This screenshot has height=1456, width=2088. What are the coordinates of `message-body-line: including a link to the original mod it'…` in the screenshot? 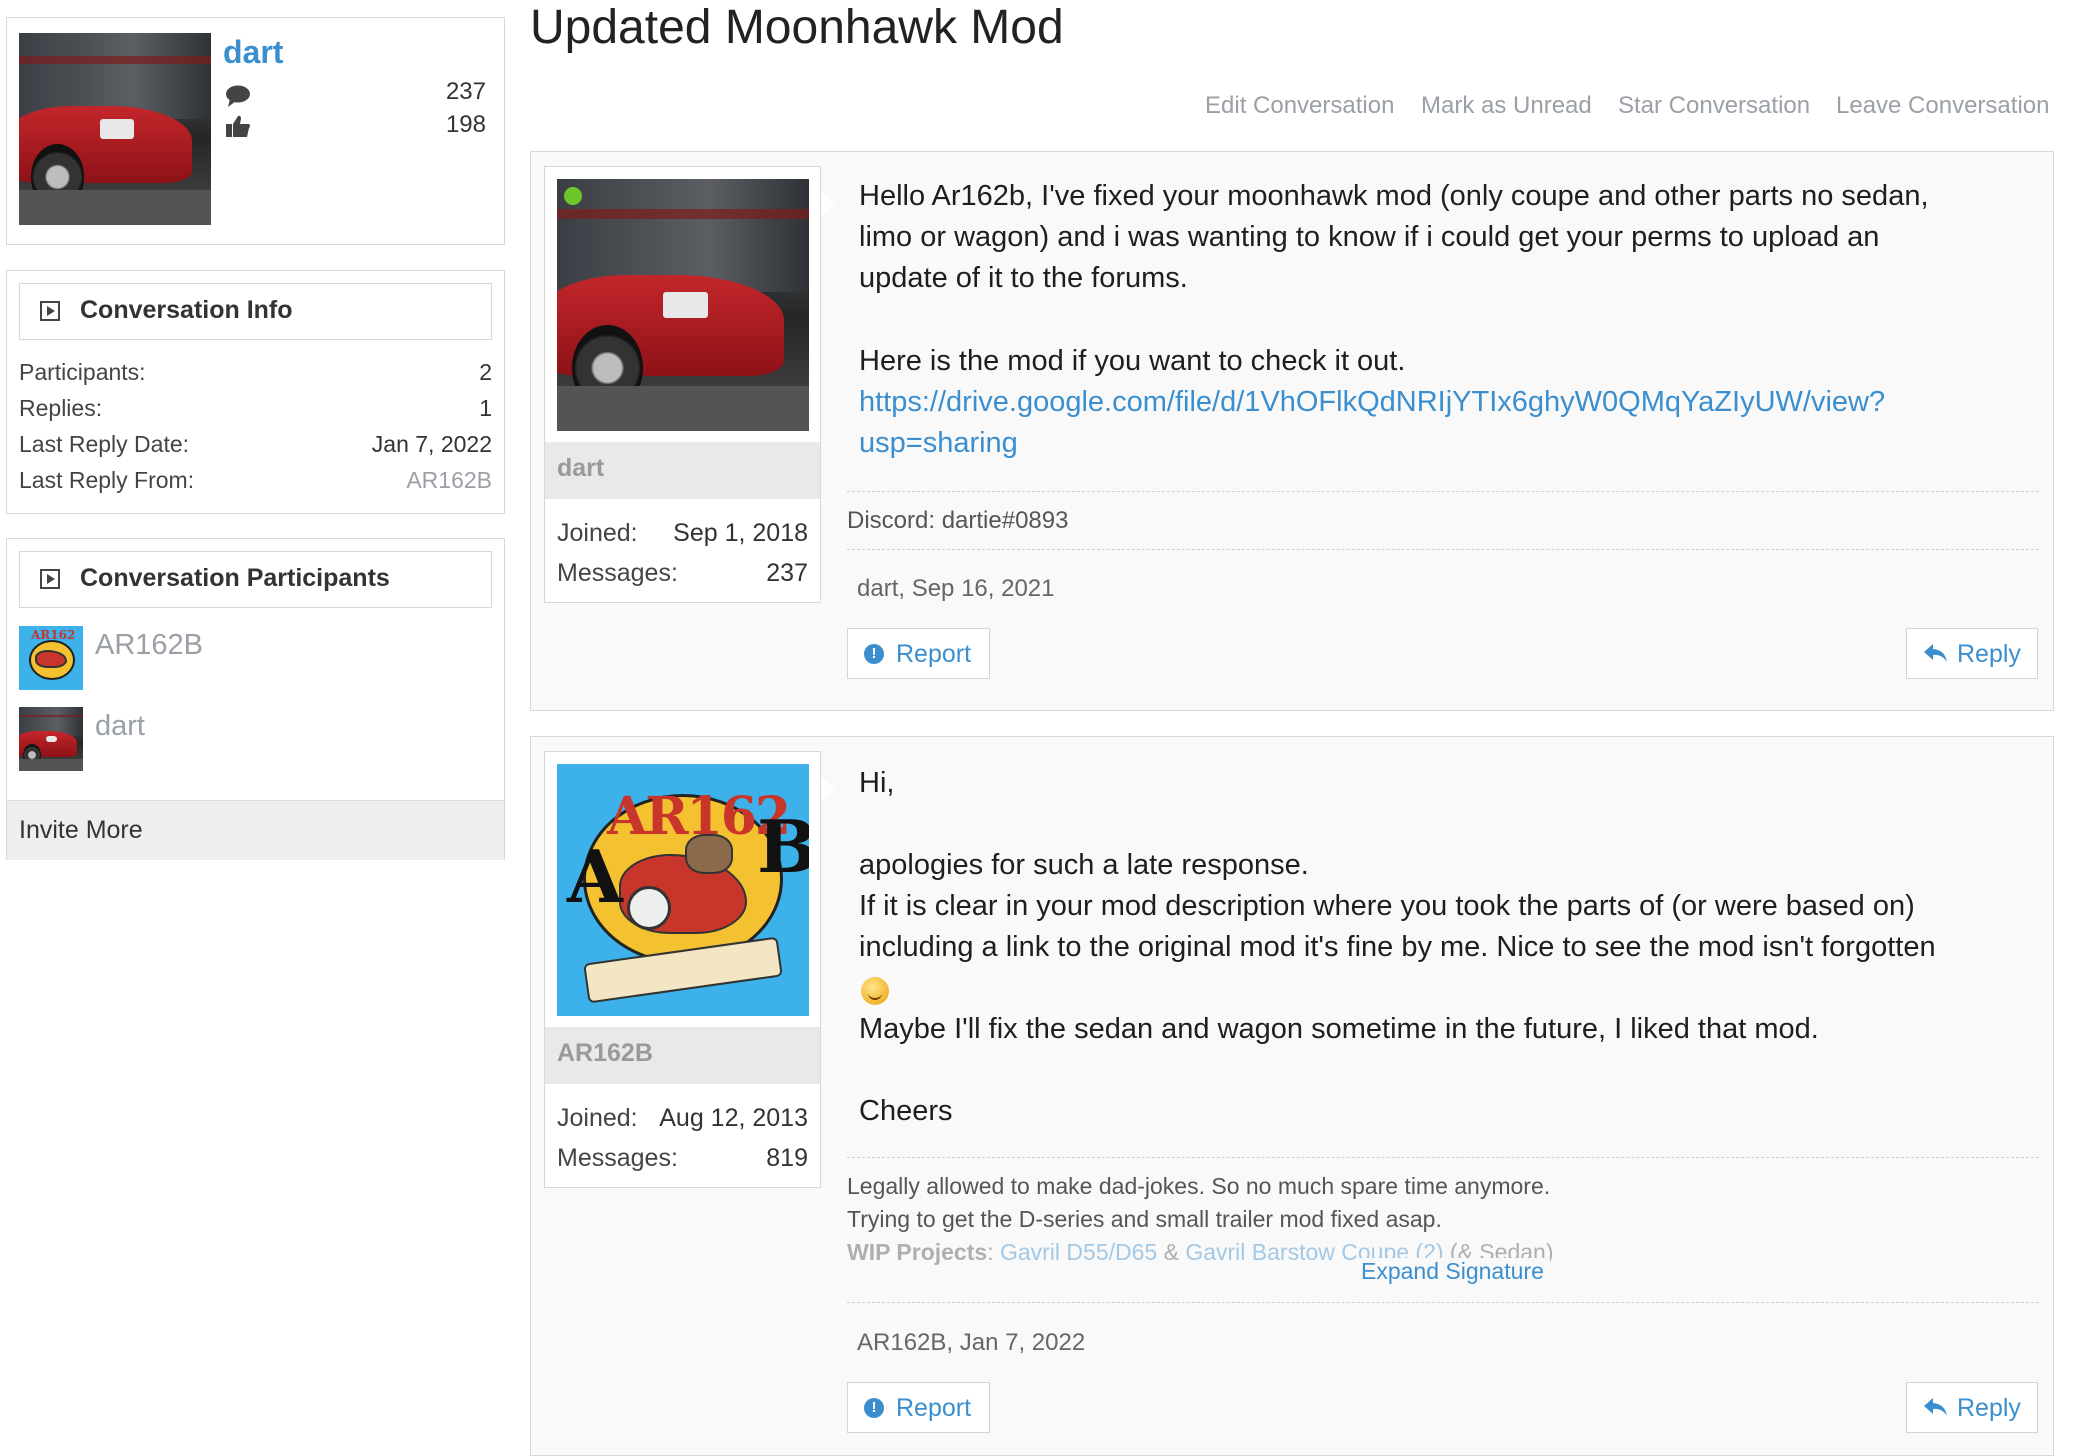 It's located at (1397, 947).